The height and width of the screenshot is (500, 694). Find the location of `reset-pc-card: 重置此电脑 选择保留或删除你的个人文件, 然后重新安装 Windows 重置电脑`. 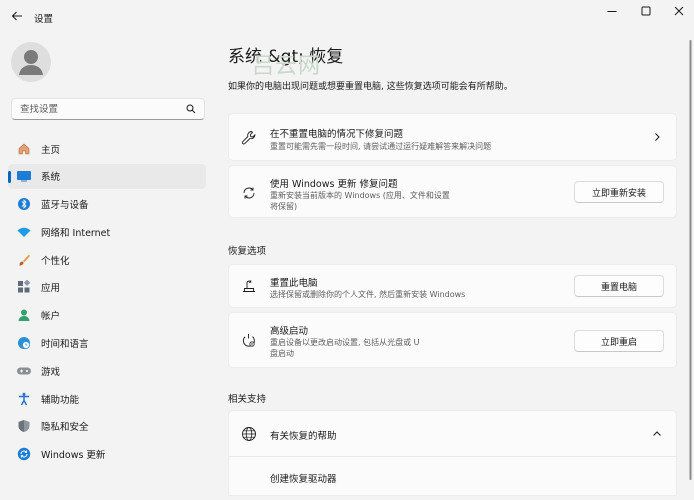

reset-pc-card: 重置此电脑 选择保留或删除你的个人文件, 然后重新安装 Windows 重置电脑 is located at coordinates (452, 286).